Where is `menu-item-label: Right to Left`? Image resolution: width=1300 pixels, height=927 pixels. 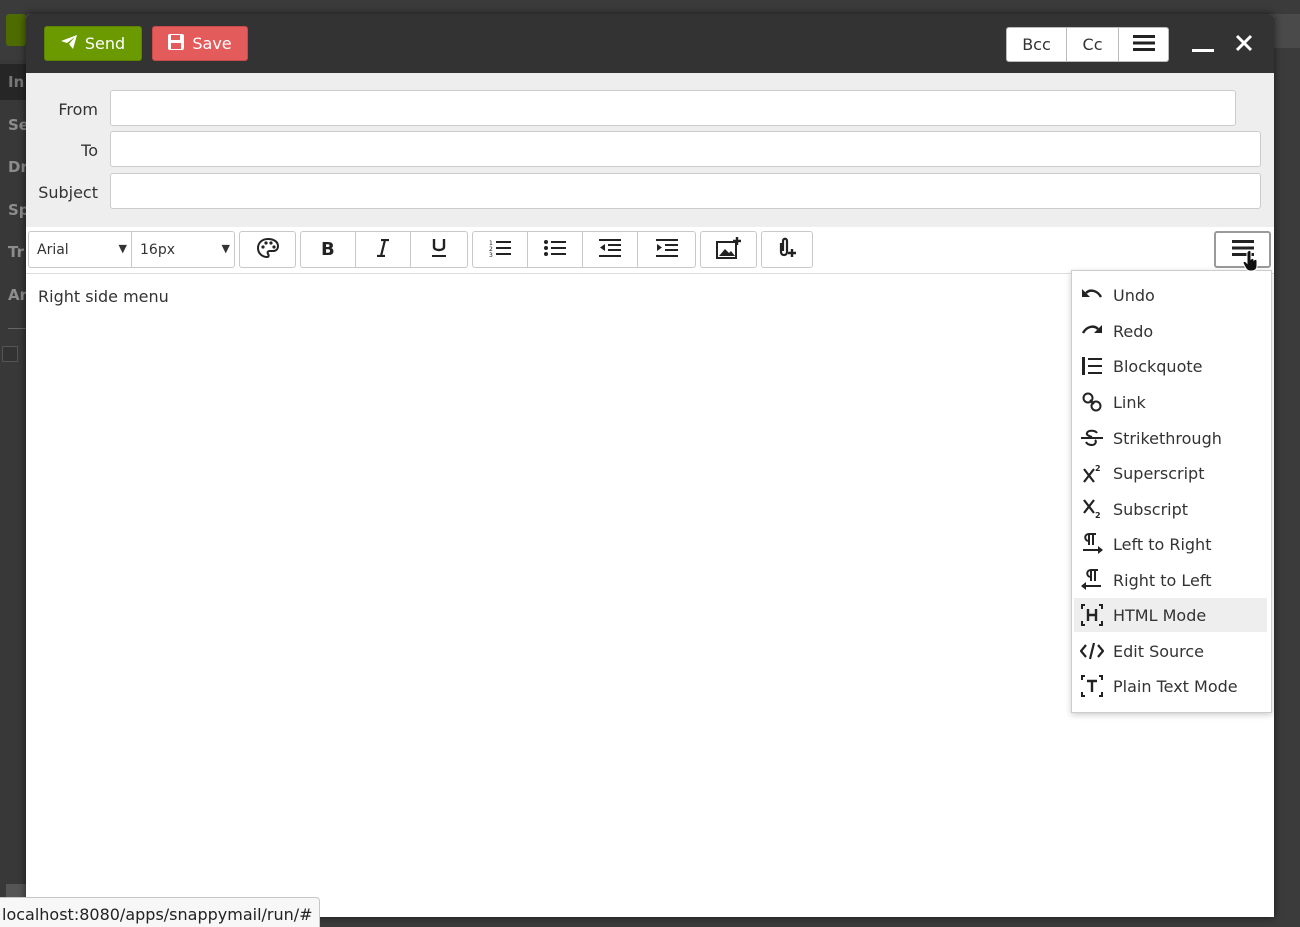 menu-item-label: Right to Left is located at coordinates (1162, 580).